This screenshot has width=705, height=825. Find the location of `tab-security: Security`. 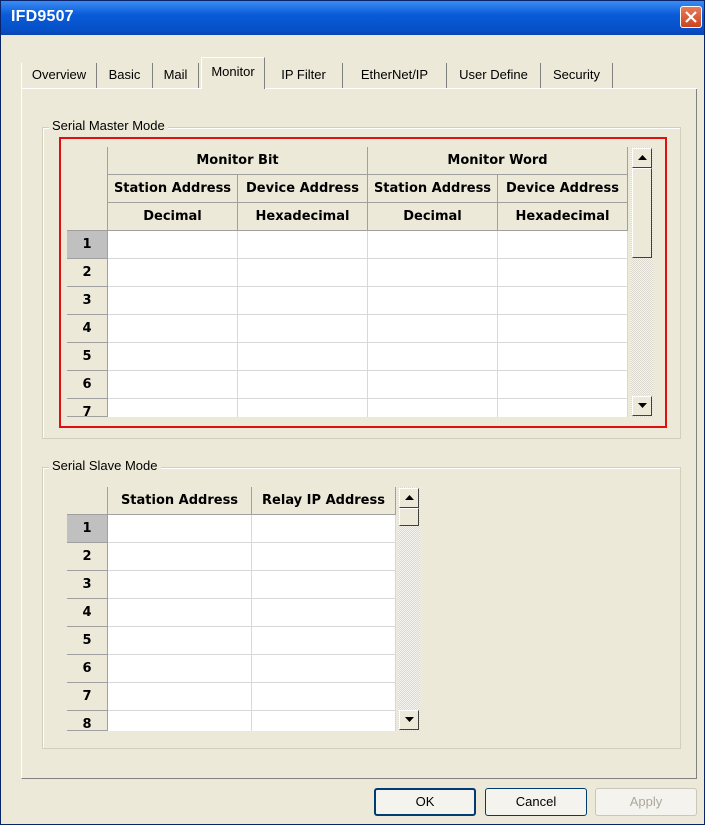

tab-security: Security is located at coordinates (577, 76).